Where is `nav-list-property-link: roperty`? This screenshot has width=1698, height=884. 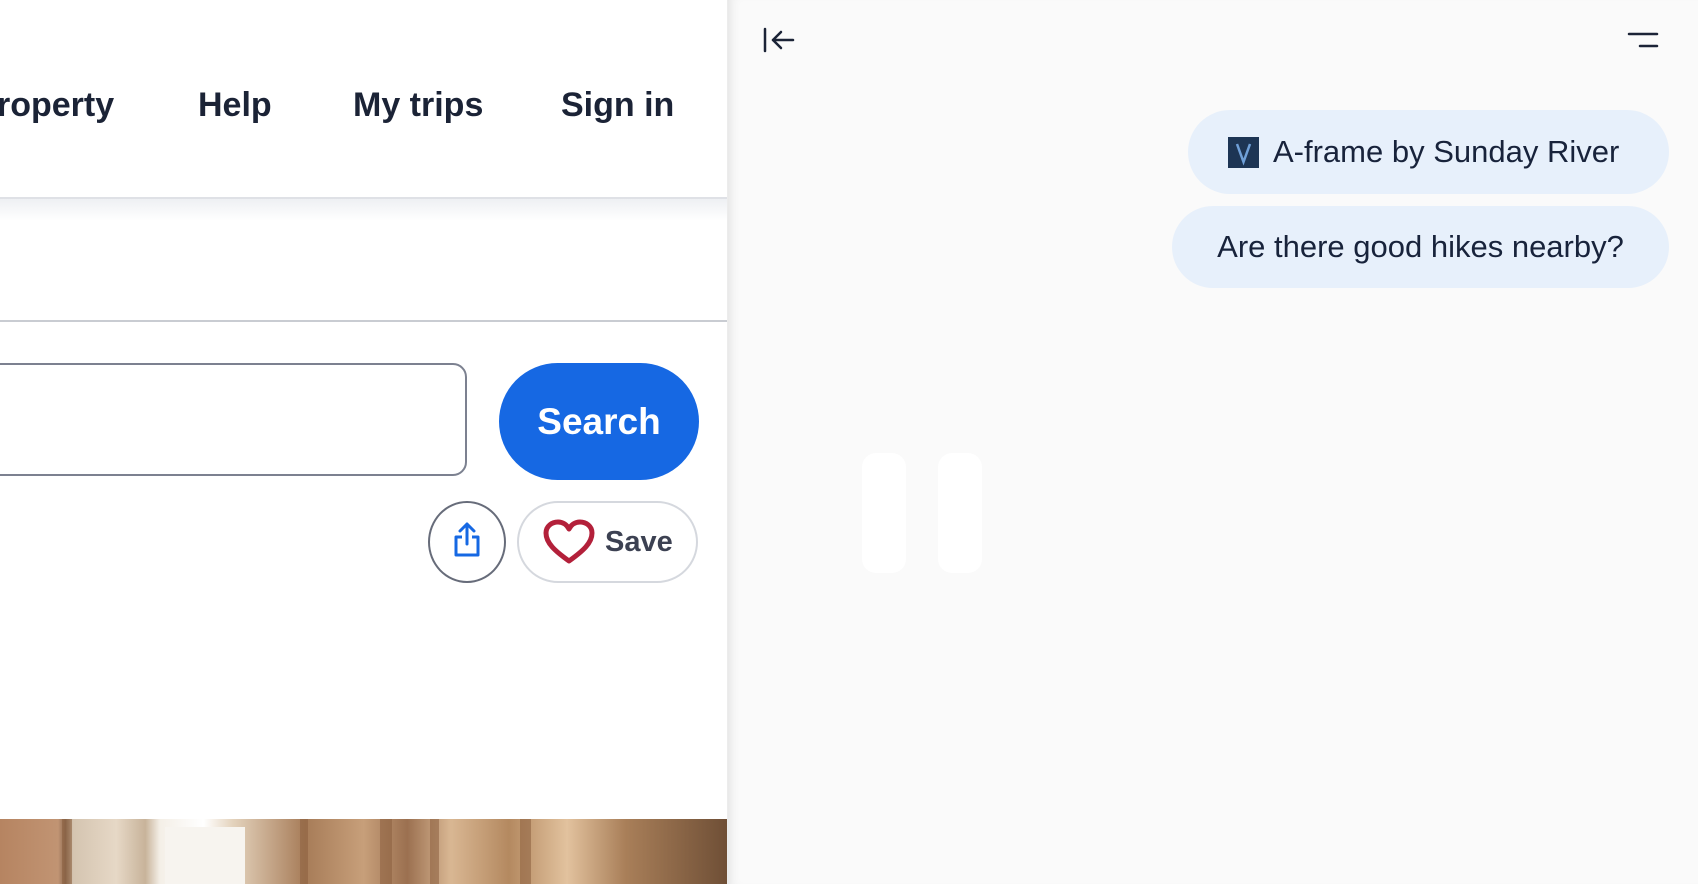
nav-list-property-link: roperty is located at coordinates (57, 105).